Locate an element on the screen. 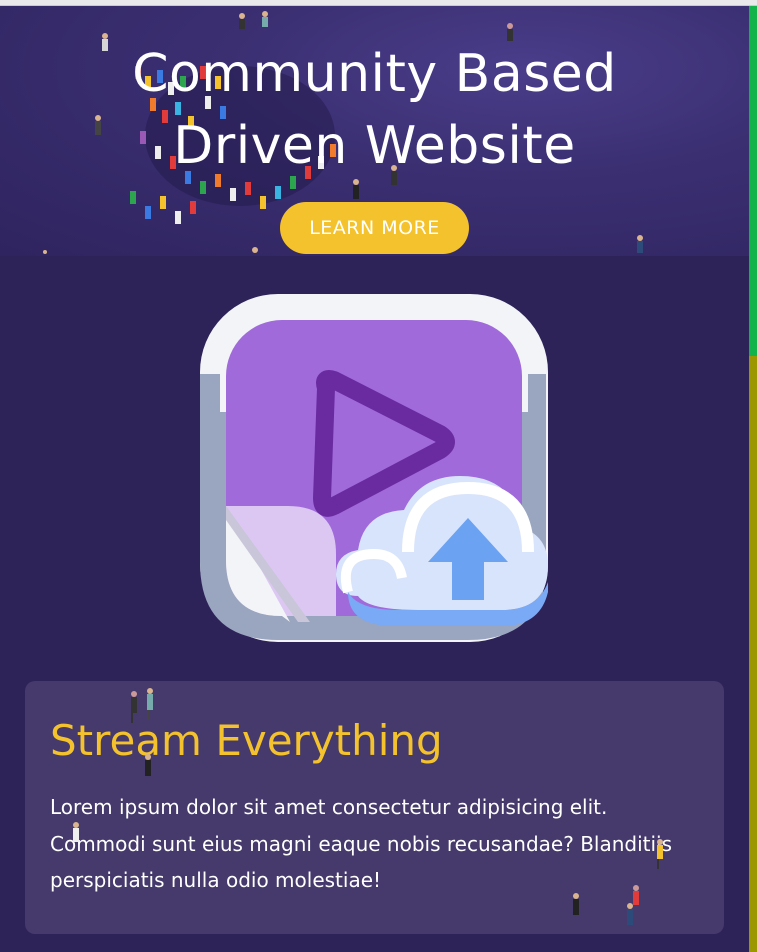 The height and width of the screenshot is (952, 757). scrollbar-thumb is located at coordinates (753, 181).